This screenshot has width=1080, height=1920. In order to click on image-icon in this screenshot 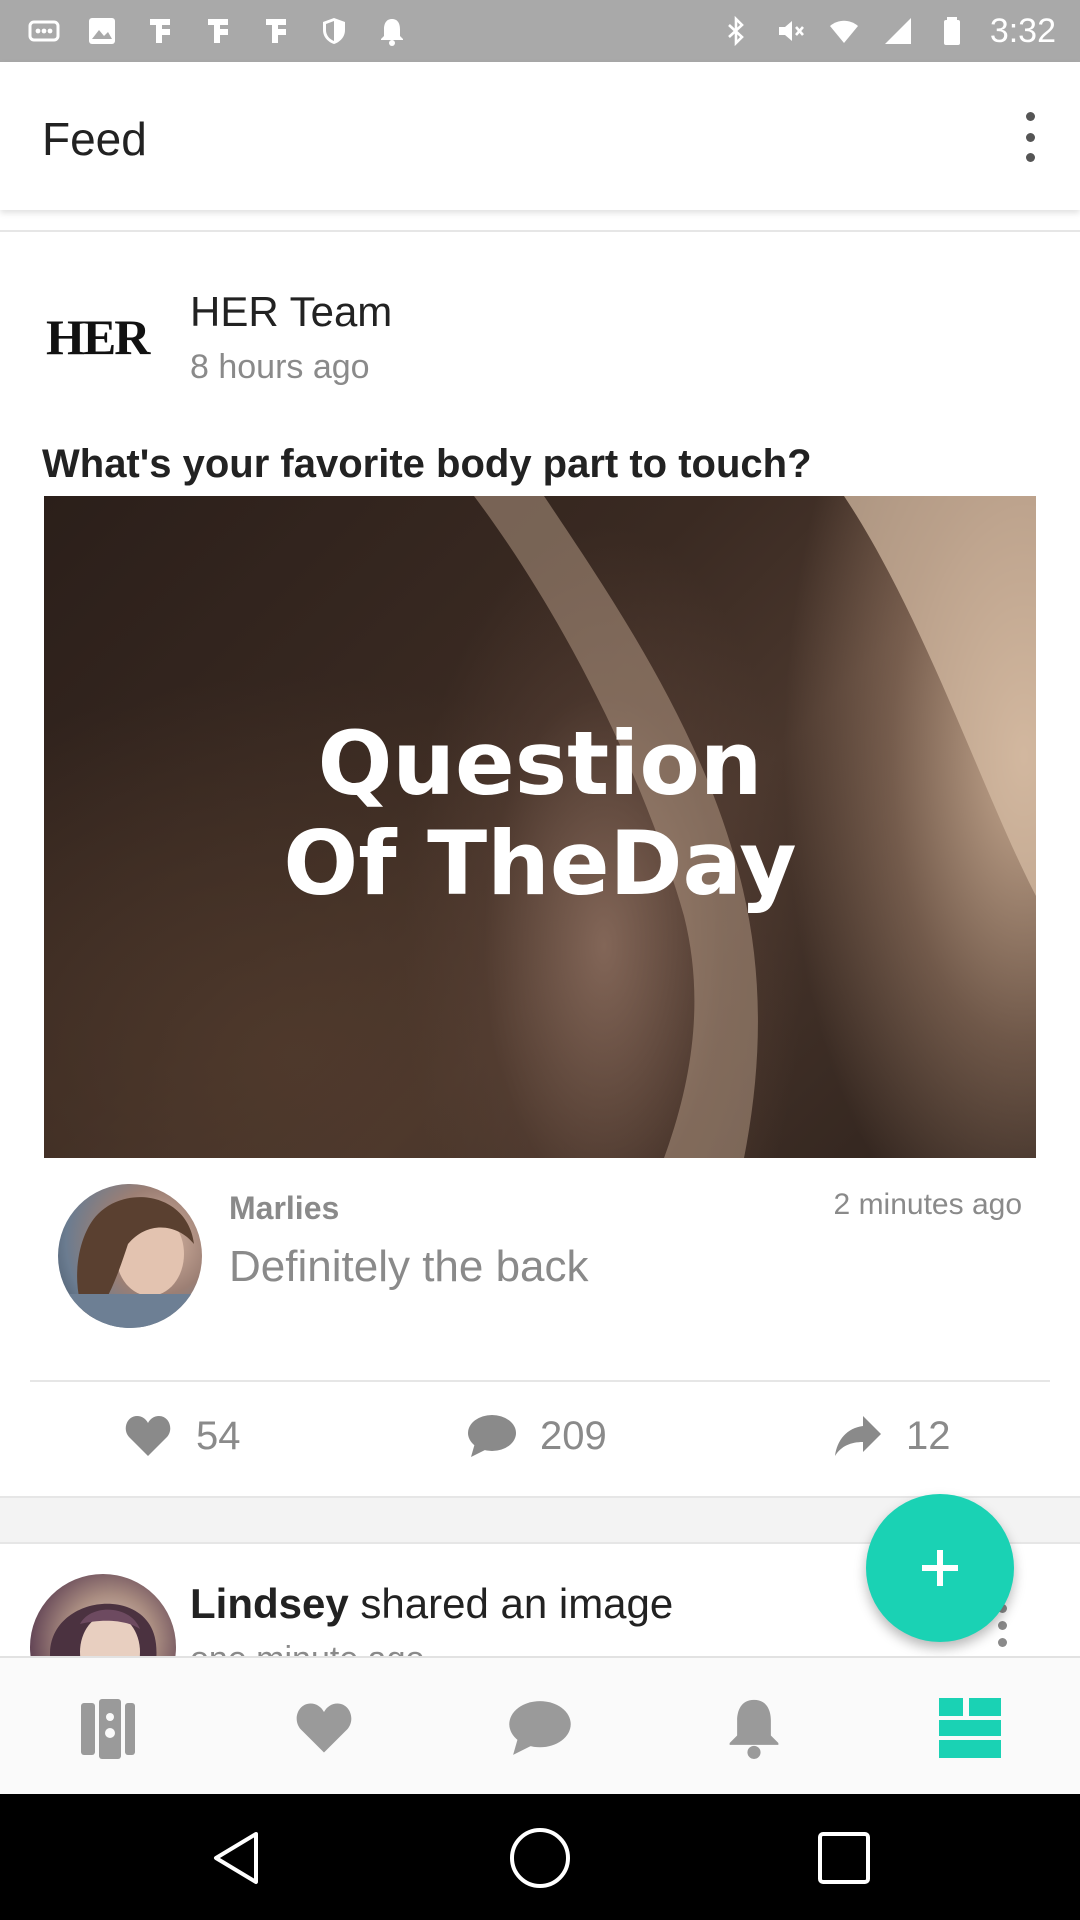, I will do `click(102, 31)`.